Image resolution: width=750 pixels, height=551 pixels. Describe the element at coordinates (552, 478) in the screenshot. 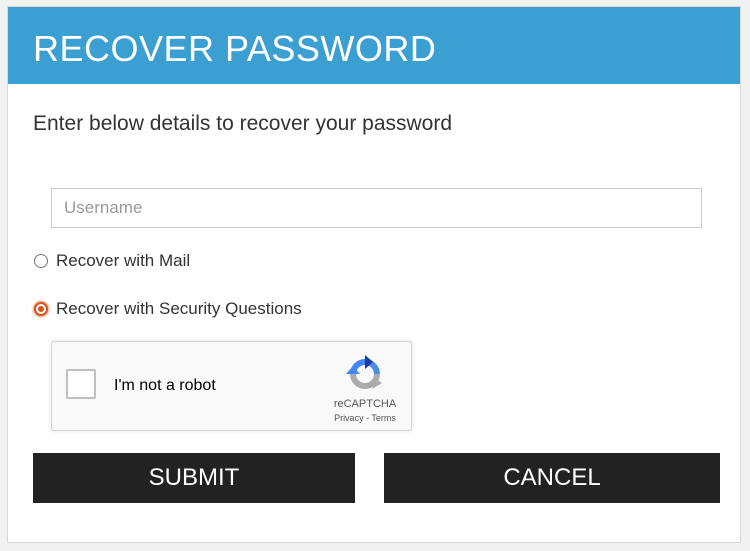

I see `cancel-button: CANCEL` at that location.